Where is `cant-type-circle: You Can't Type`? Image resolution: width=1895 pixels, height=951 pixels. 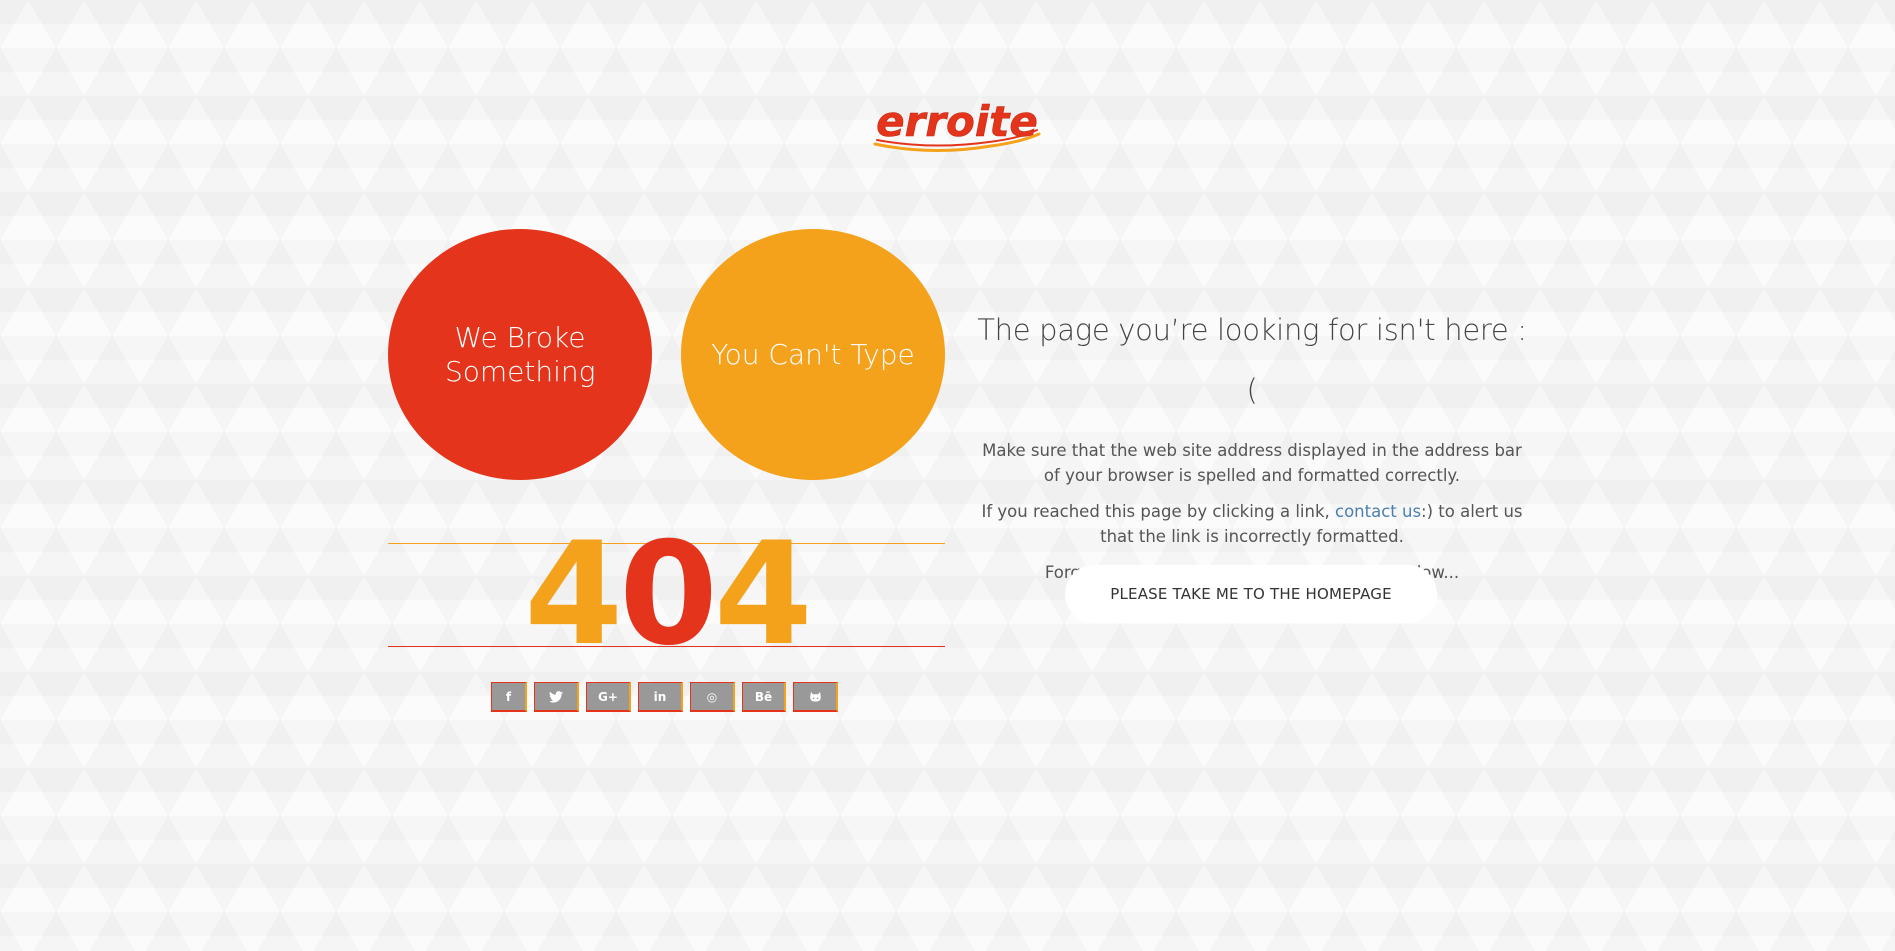
cant-type-circle: You Can't Type is located at coordinates (813, 354).